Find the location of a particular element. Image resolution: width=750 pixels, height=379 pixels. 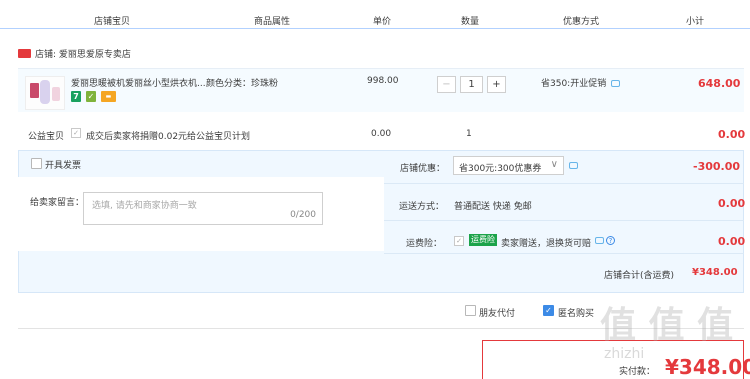

credit-card-icon: ▬ is located at coordinates (108, 96).